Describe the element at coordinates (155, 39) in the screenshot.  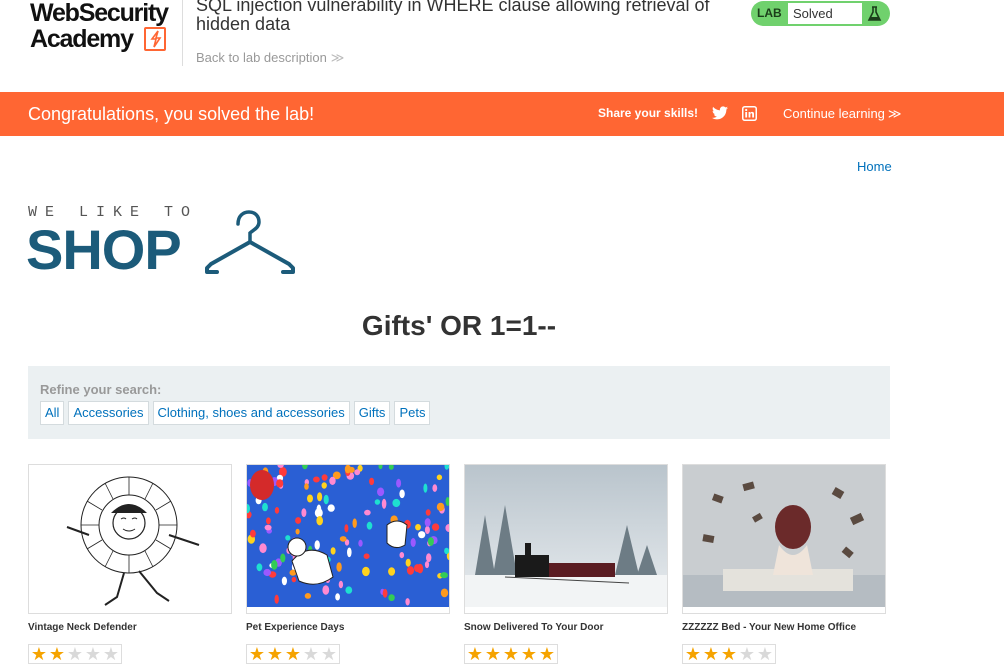
I see `lightning-icon` at that location.